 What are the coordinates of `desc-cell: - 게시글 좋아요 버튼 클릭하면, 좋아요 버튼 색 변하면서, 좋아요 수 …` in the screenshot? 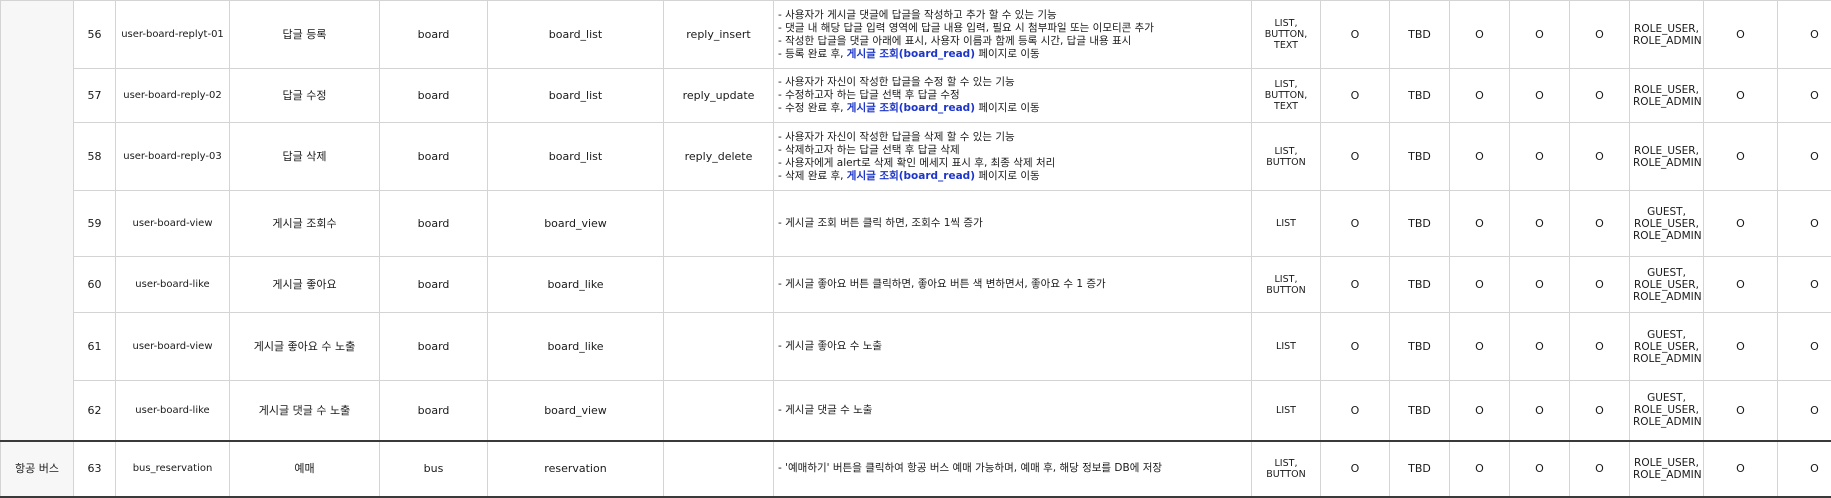 It's located at (1013, 285).